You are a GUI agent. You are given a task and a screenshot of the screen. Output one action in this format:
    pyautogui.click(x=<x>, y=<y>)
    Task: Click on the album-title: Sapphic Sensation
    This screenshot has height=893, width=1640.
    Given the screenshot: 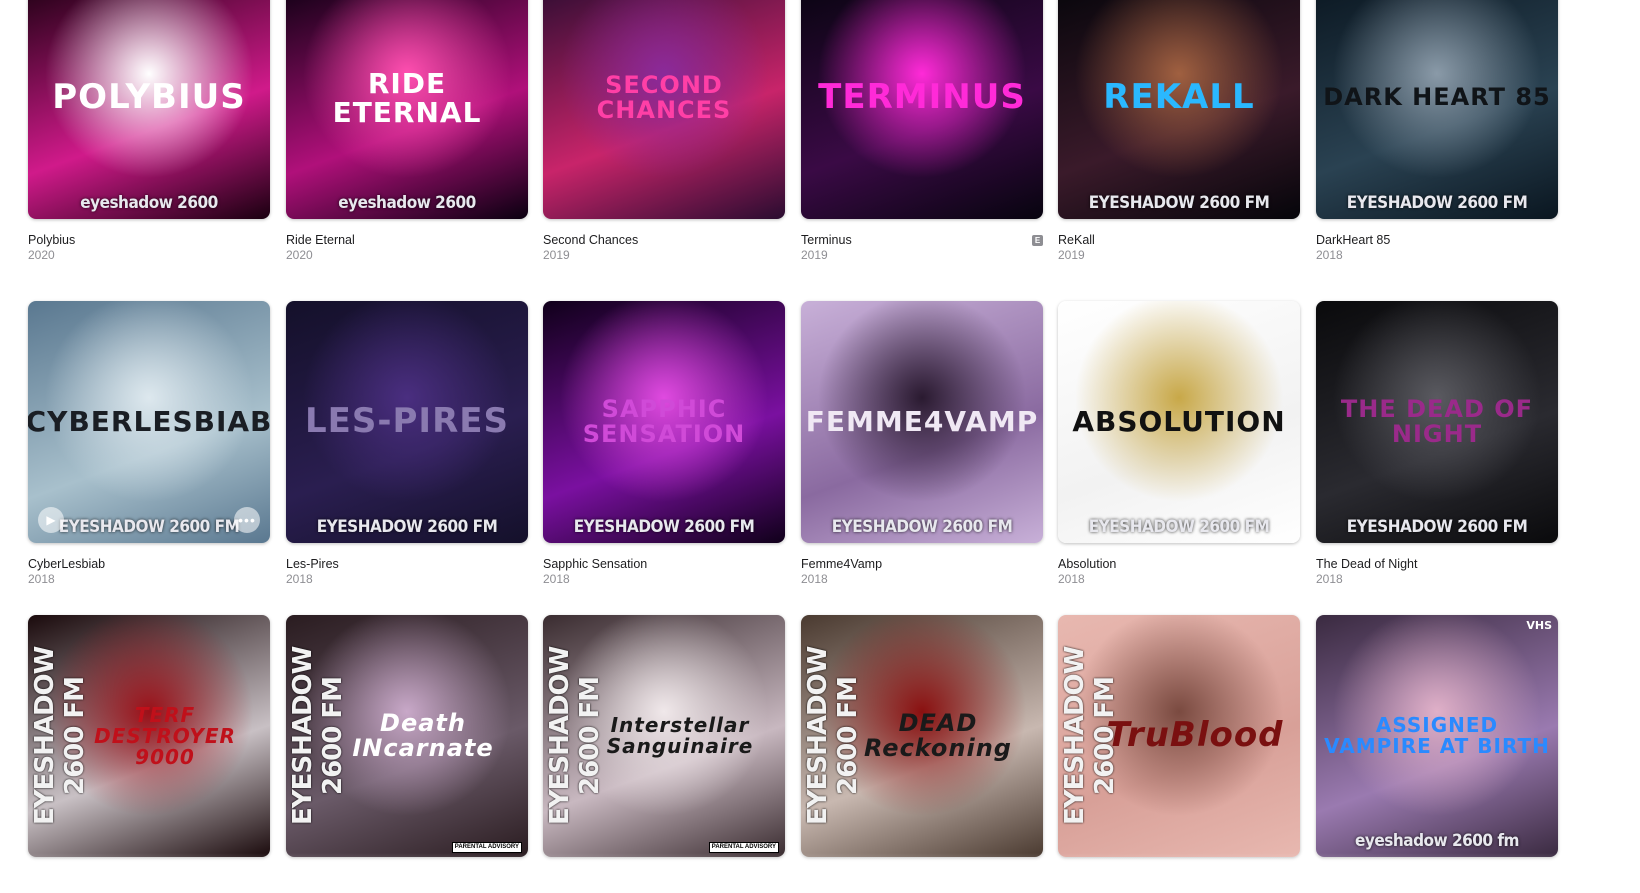 What is the action you would take?
    pyautogui.click(x=664, y=564)
    